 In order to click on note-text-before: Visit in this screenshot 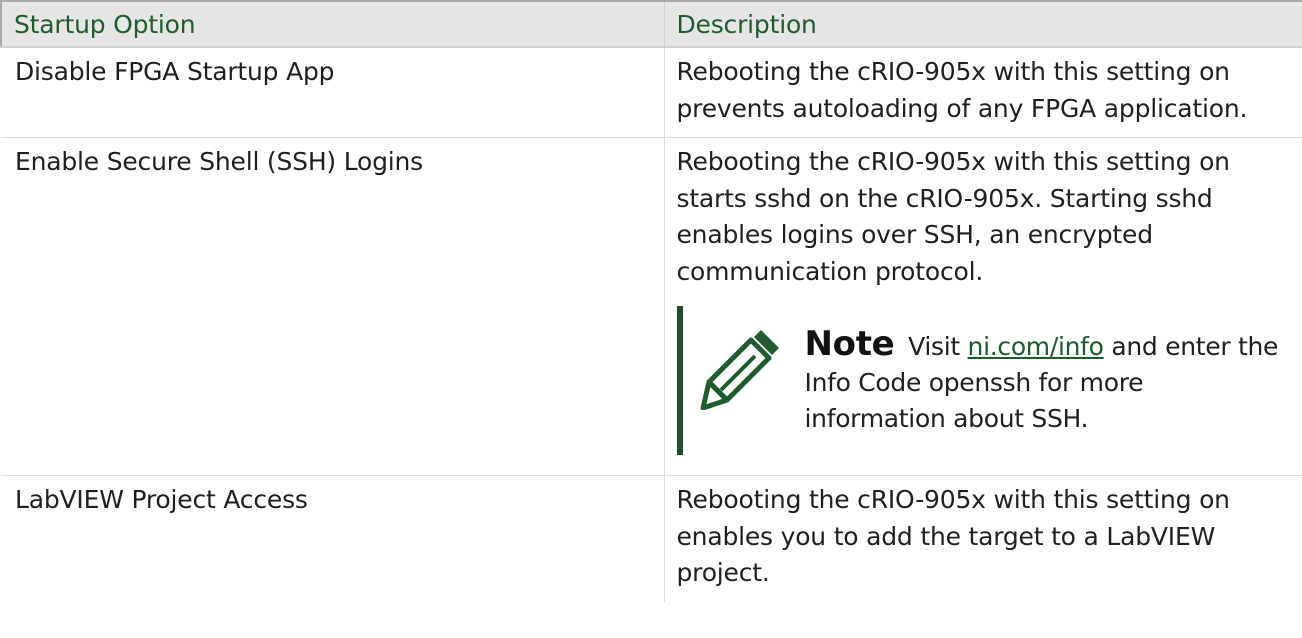, I will do `click(934, 346)`.